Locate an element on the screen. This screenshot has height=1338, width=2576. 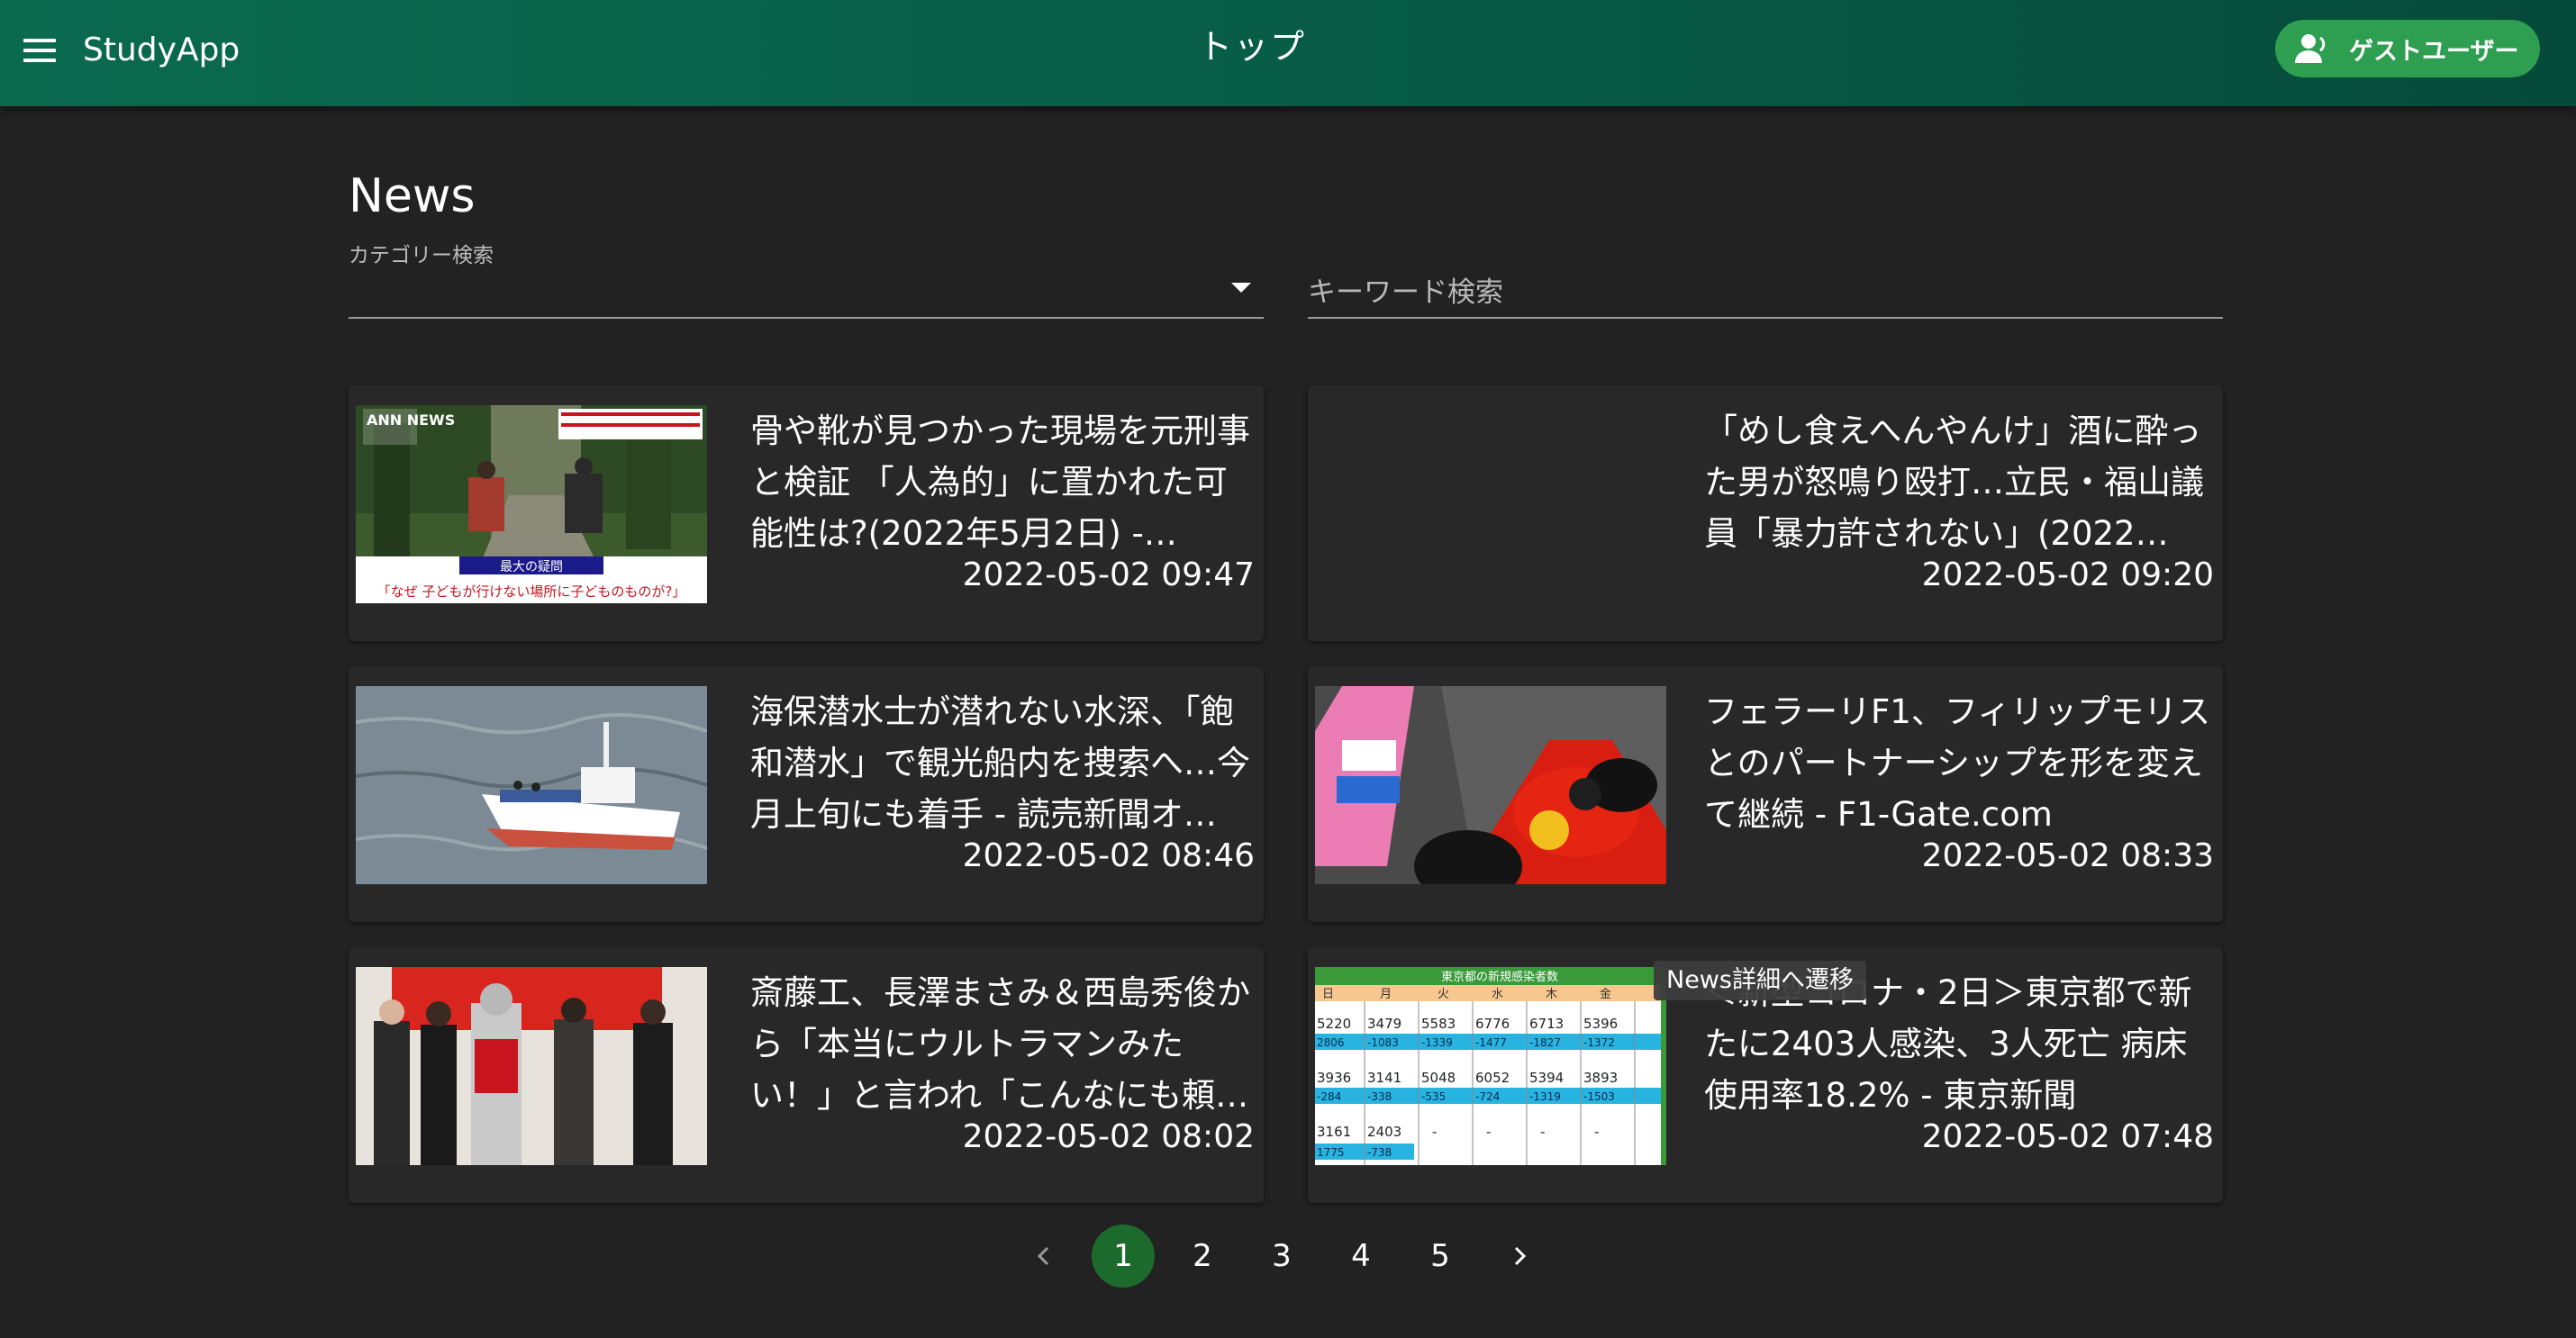
page-1-button: 1 is located at coordinates (1124, 1256).